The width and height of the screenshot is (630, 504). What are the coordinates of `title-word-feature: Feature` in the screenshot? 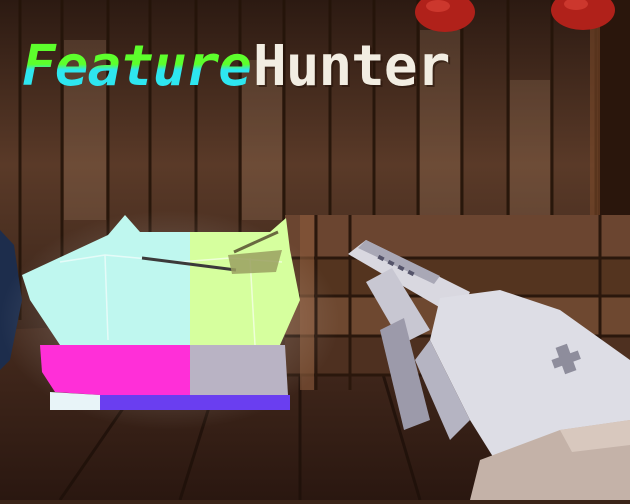 It's located at (137, 66).